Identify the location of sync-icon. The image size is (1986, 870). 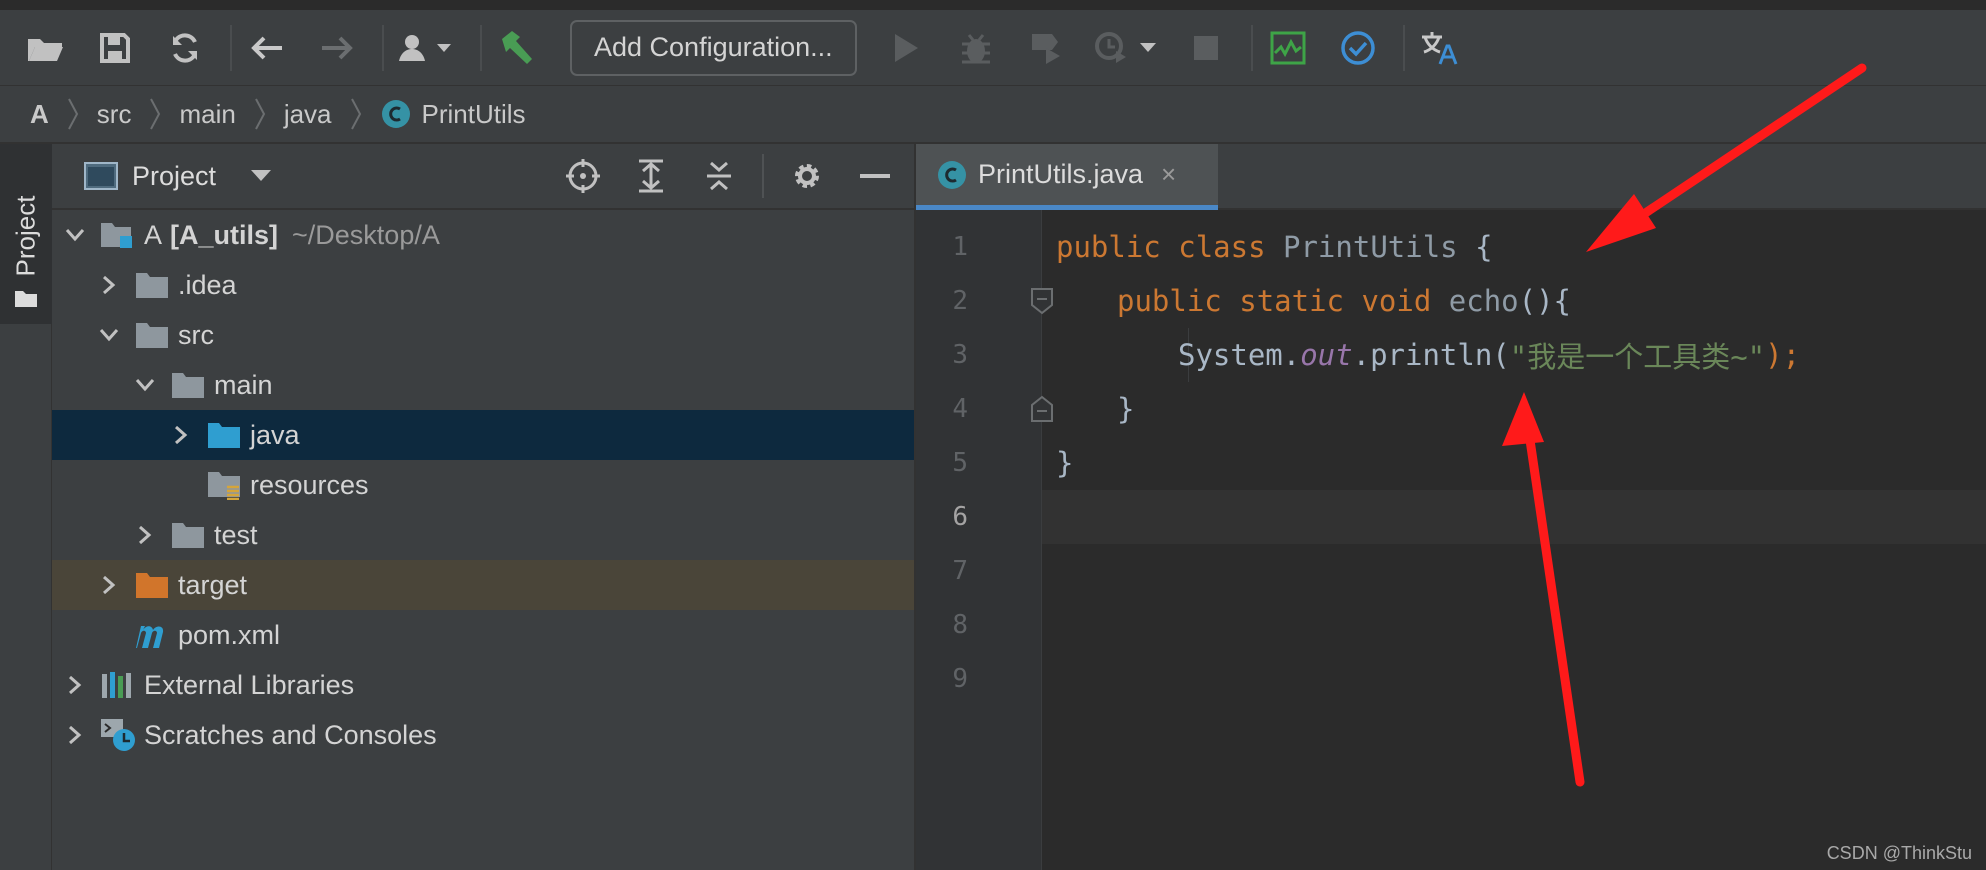
(185, 48).